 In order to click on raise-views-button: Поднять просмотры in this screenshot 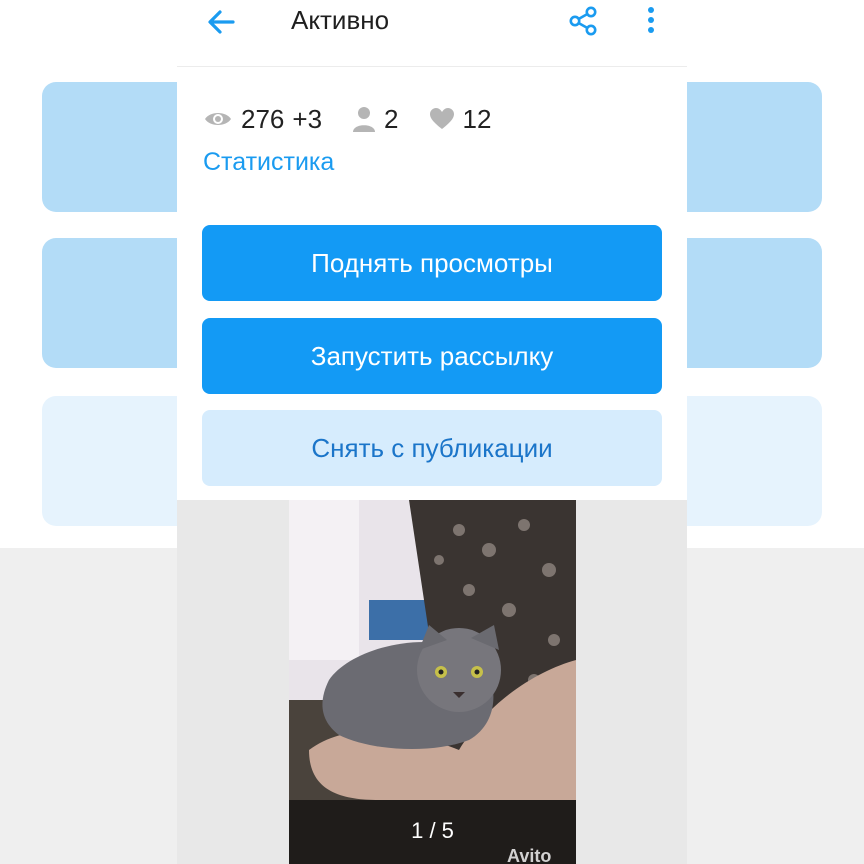, I will do `click(432, 263)`.